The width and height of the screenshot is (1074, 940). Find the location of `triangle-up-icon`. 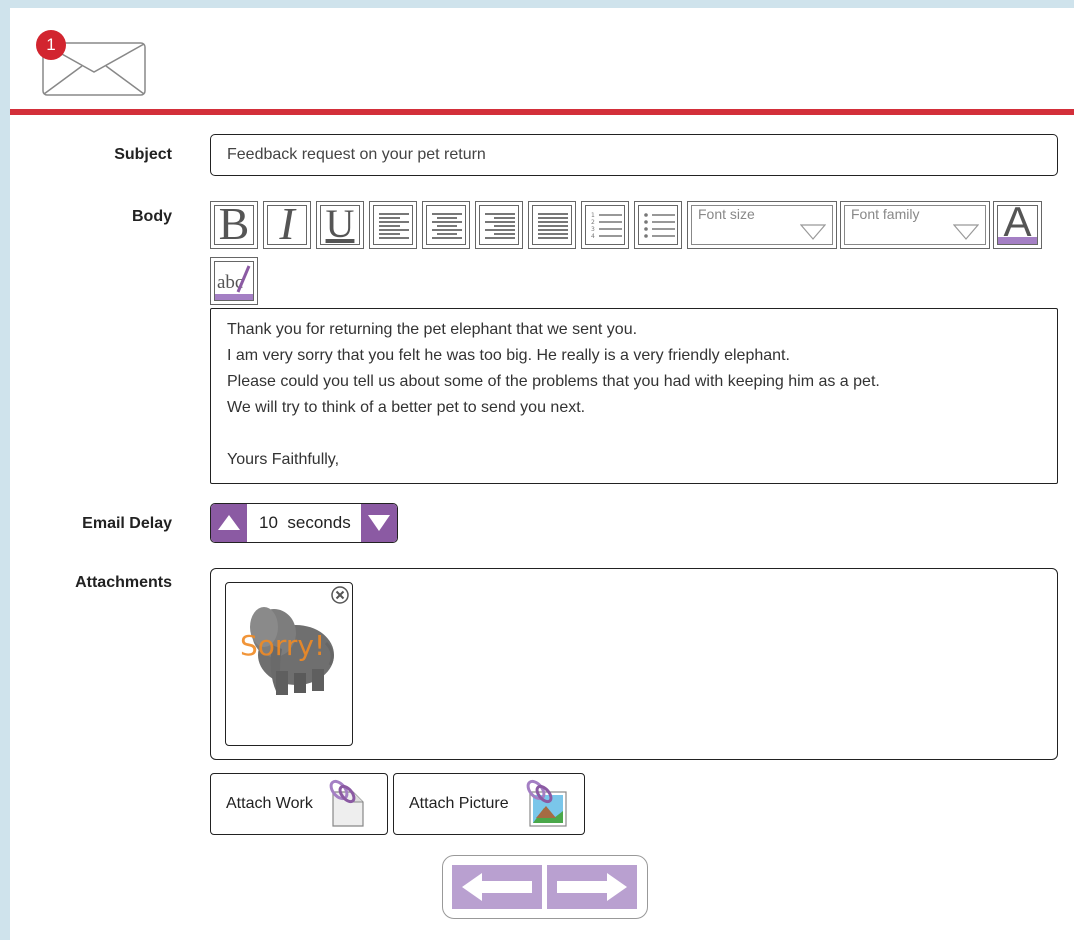

triangle-up-icon is located at coordinates (229, 522).